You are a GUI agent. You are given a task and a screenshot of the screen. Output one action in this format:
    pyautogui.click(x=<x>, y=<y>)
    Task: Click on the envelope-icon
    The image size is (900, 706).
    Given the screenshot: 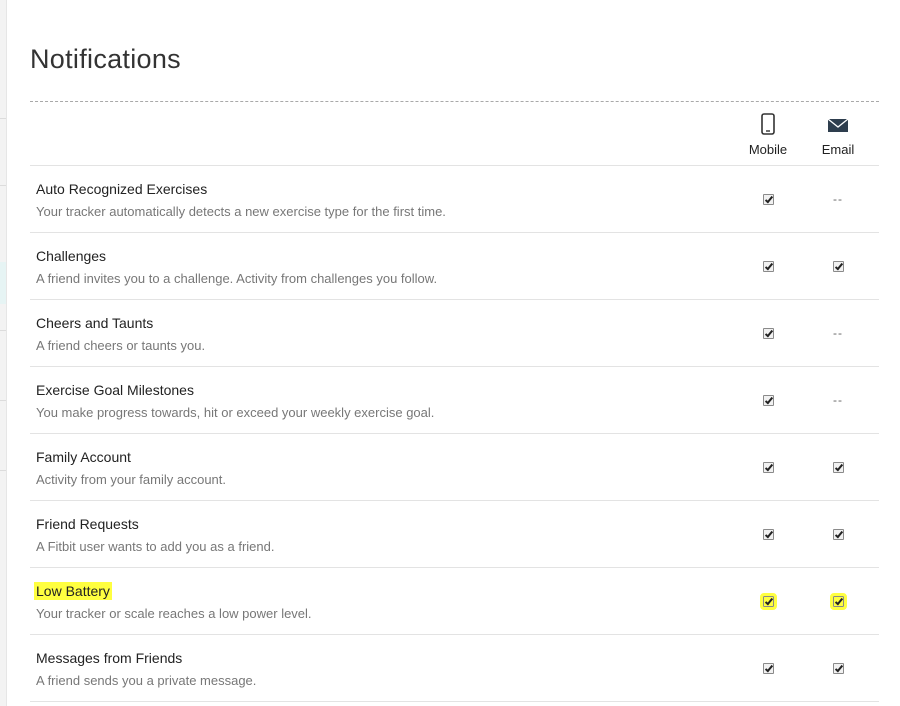 What is the action you would take?
    pyautogui.click(x=838, y=125)
    